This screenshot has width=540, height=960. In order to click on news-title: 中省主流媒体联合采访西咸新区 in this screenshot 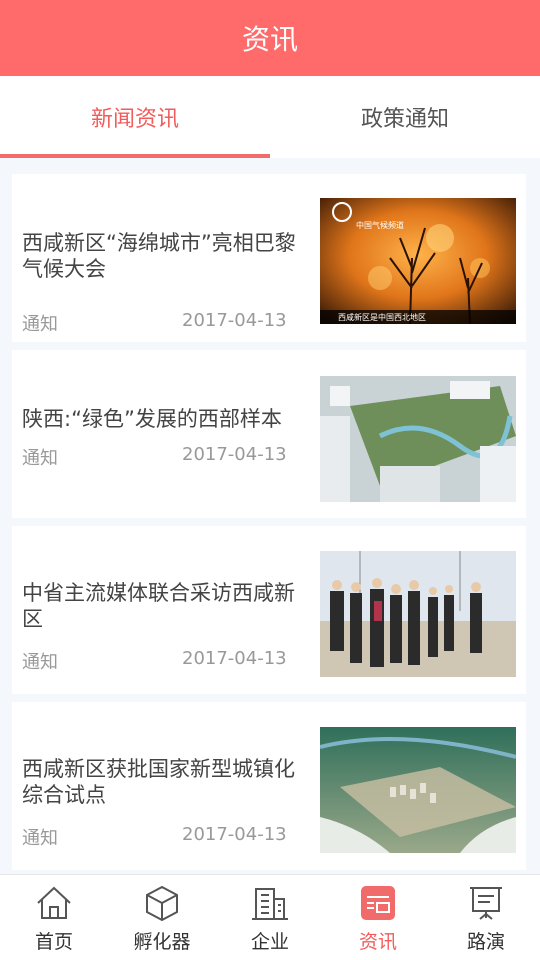, I will do `click(158, 606)`.